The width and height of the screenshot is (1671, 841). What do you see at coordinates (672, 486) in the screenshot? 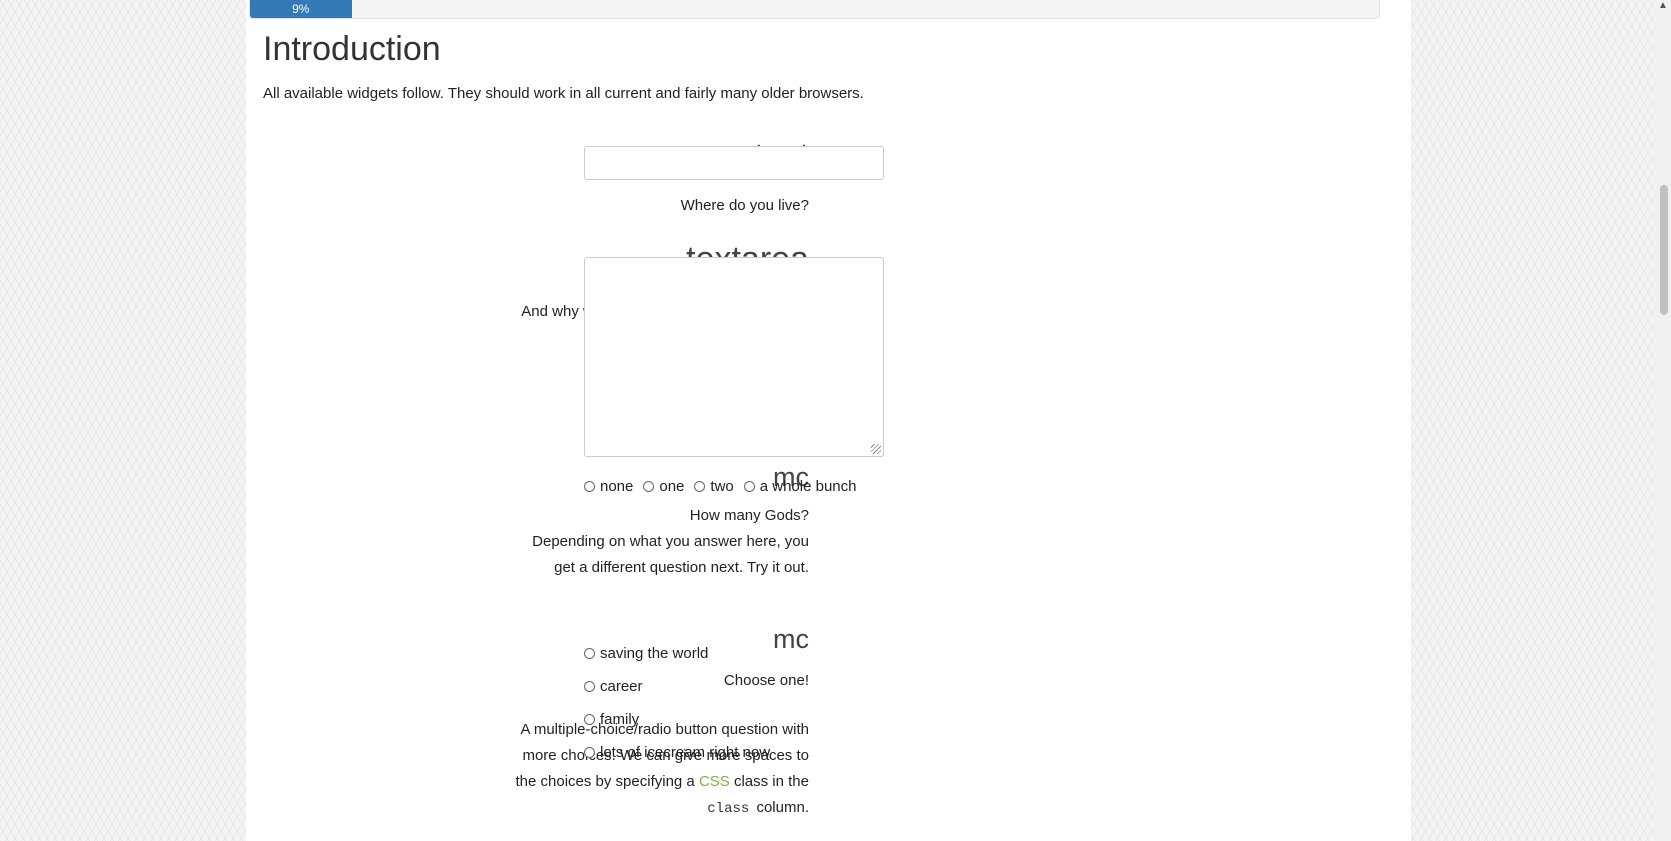
I see `radio-label: one` at bounding box center [672, 486].